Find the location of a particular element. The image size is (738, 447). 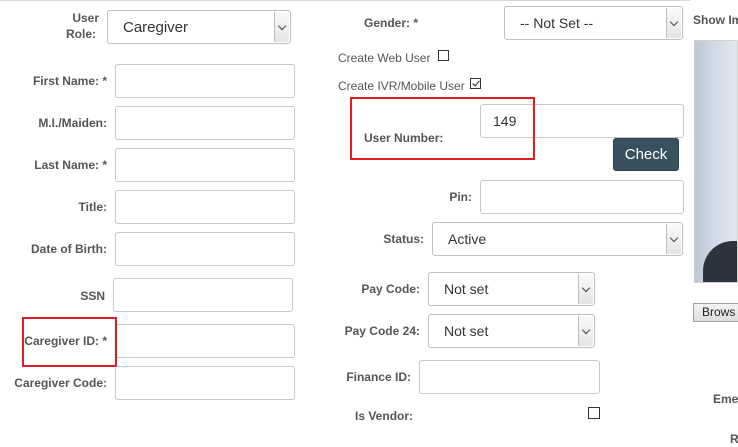

create-web-user-checkbox is located at coordinates (443, 55).